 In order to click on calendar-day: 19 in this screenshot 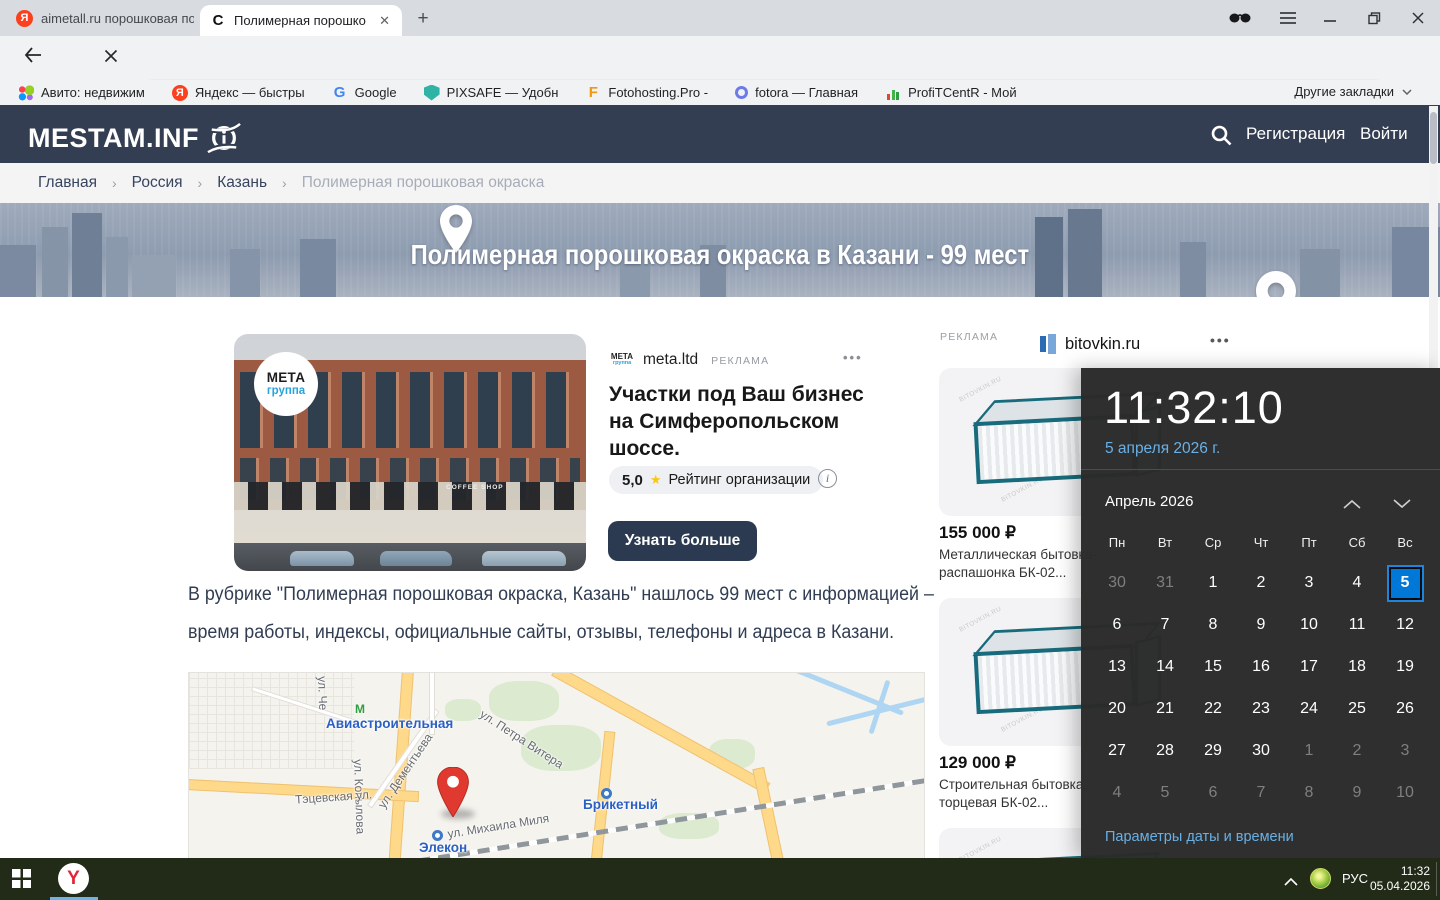, I will do `click(1405, 667)`.